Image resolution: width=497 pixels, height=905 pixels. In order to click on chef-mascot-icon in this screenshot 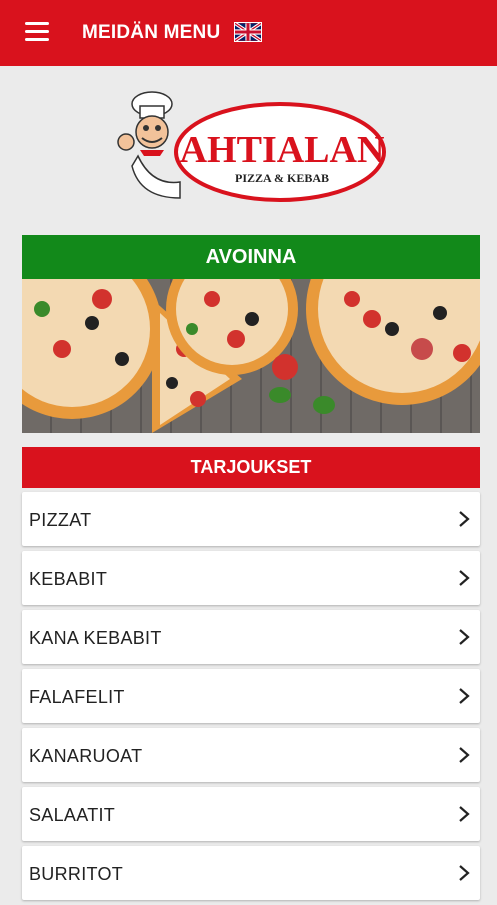, I will do `click(149, 145)`.